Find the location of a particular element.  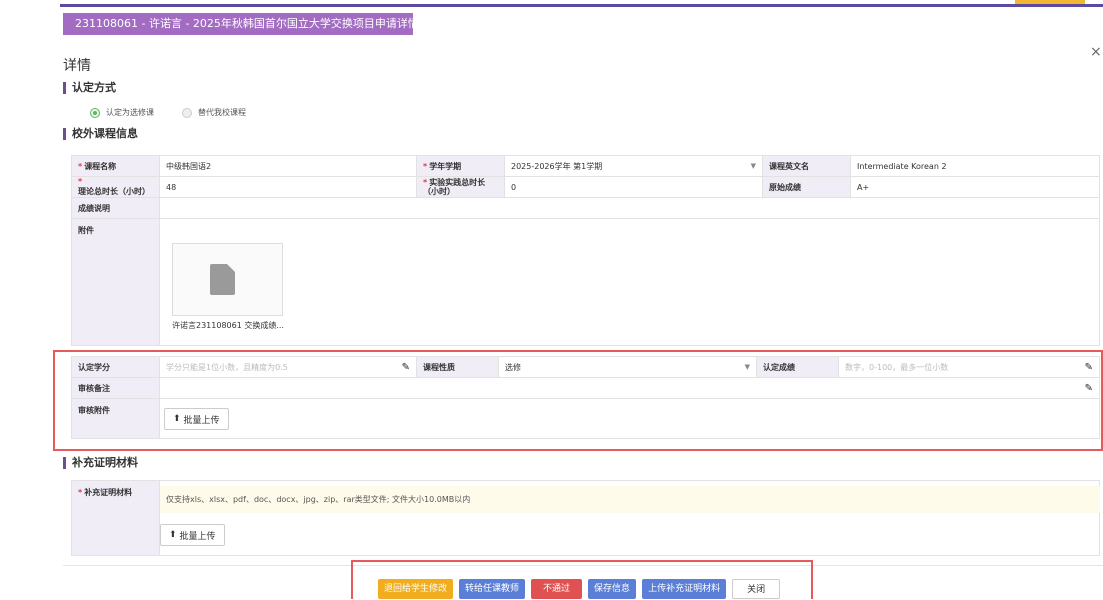

top-accent-bar is located at coordinates (551, 4).